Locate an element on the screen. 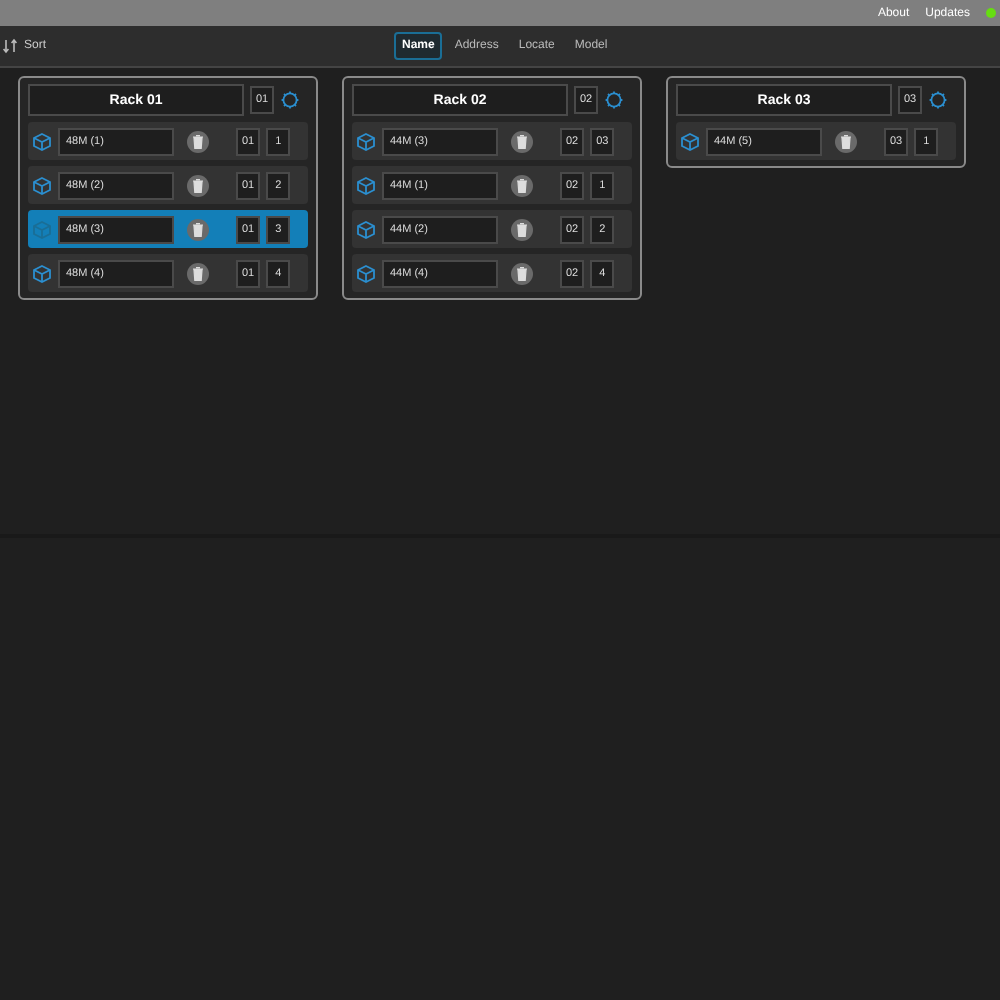  sort-icon is located at coordinates (10, 46).